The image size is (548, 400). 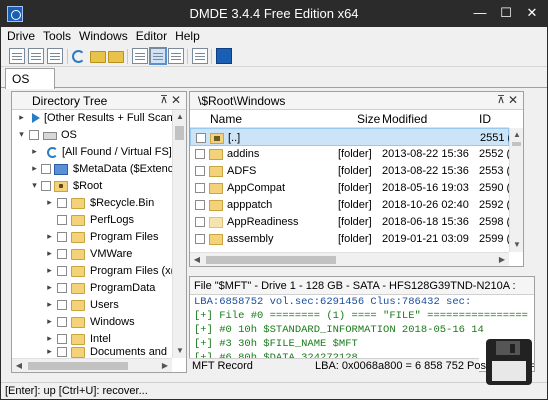 What do you see at coordinates (276, 345) in the screenshot?
I see `hex-attribute-line: [+] #3 30h $FILE_NAME $MFT` at bounding box center [276, 345].